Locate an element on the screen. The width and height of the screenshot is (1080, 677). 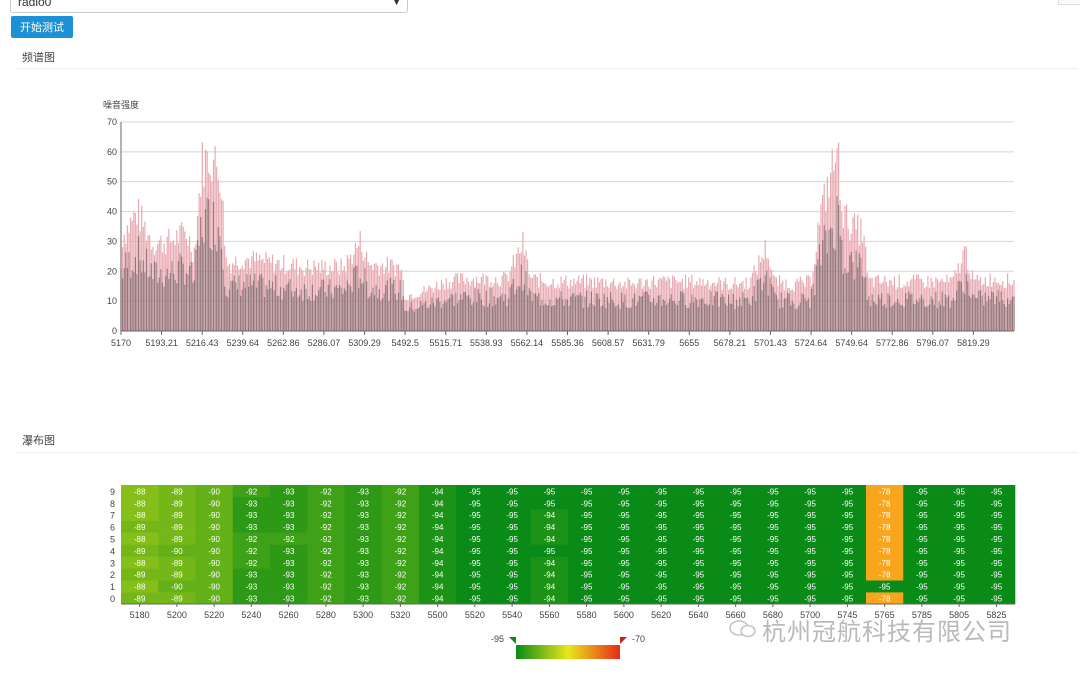
heatmap-y-tick-label: 0 is located at coordinates (112, 599).